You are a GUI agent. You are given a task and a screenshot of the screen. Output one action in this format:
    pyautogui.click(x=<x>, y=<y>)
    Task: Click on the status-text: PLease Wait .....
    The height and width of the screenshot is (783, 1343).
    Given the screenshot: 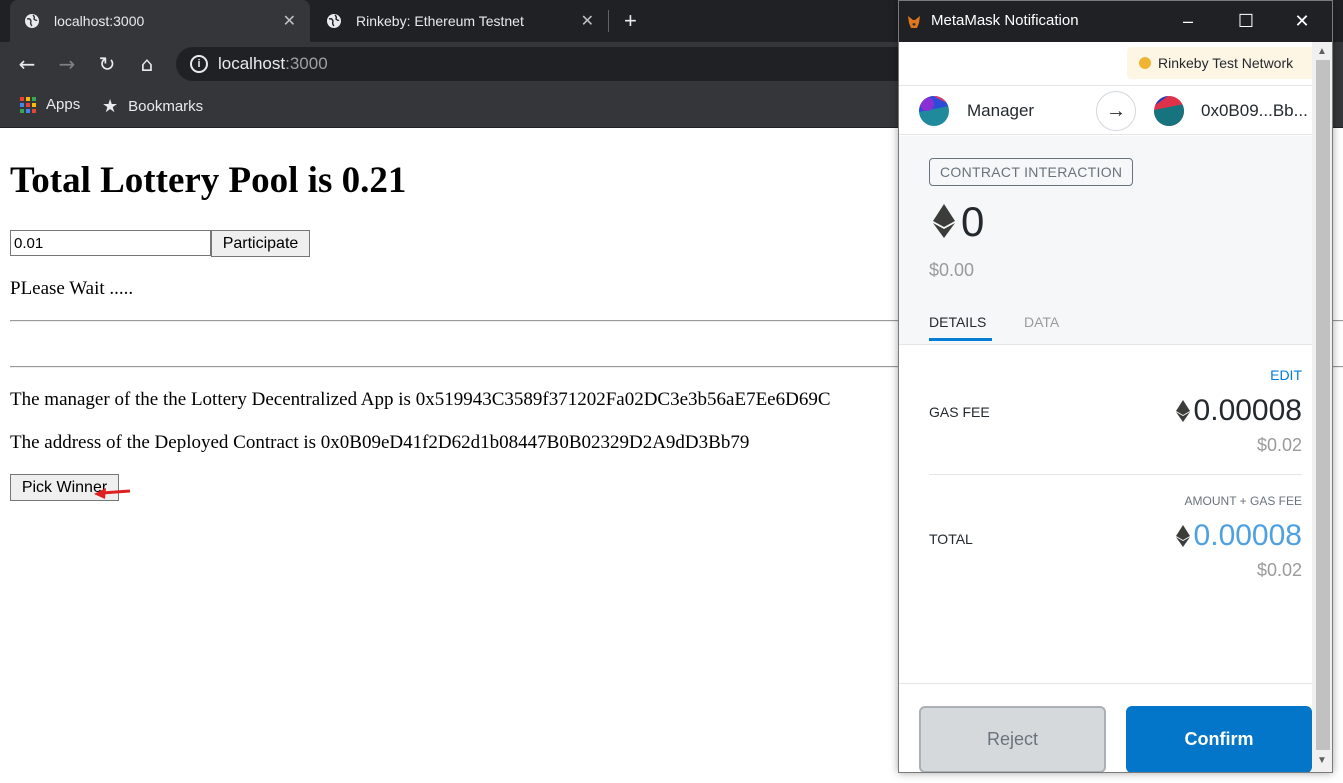 What is the action you would take?
    pyautogui.click(x=72, y=288)
    